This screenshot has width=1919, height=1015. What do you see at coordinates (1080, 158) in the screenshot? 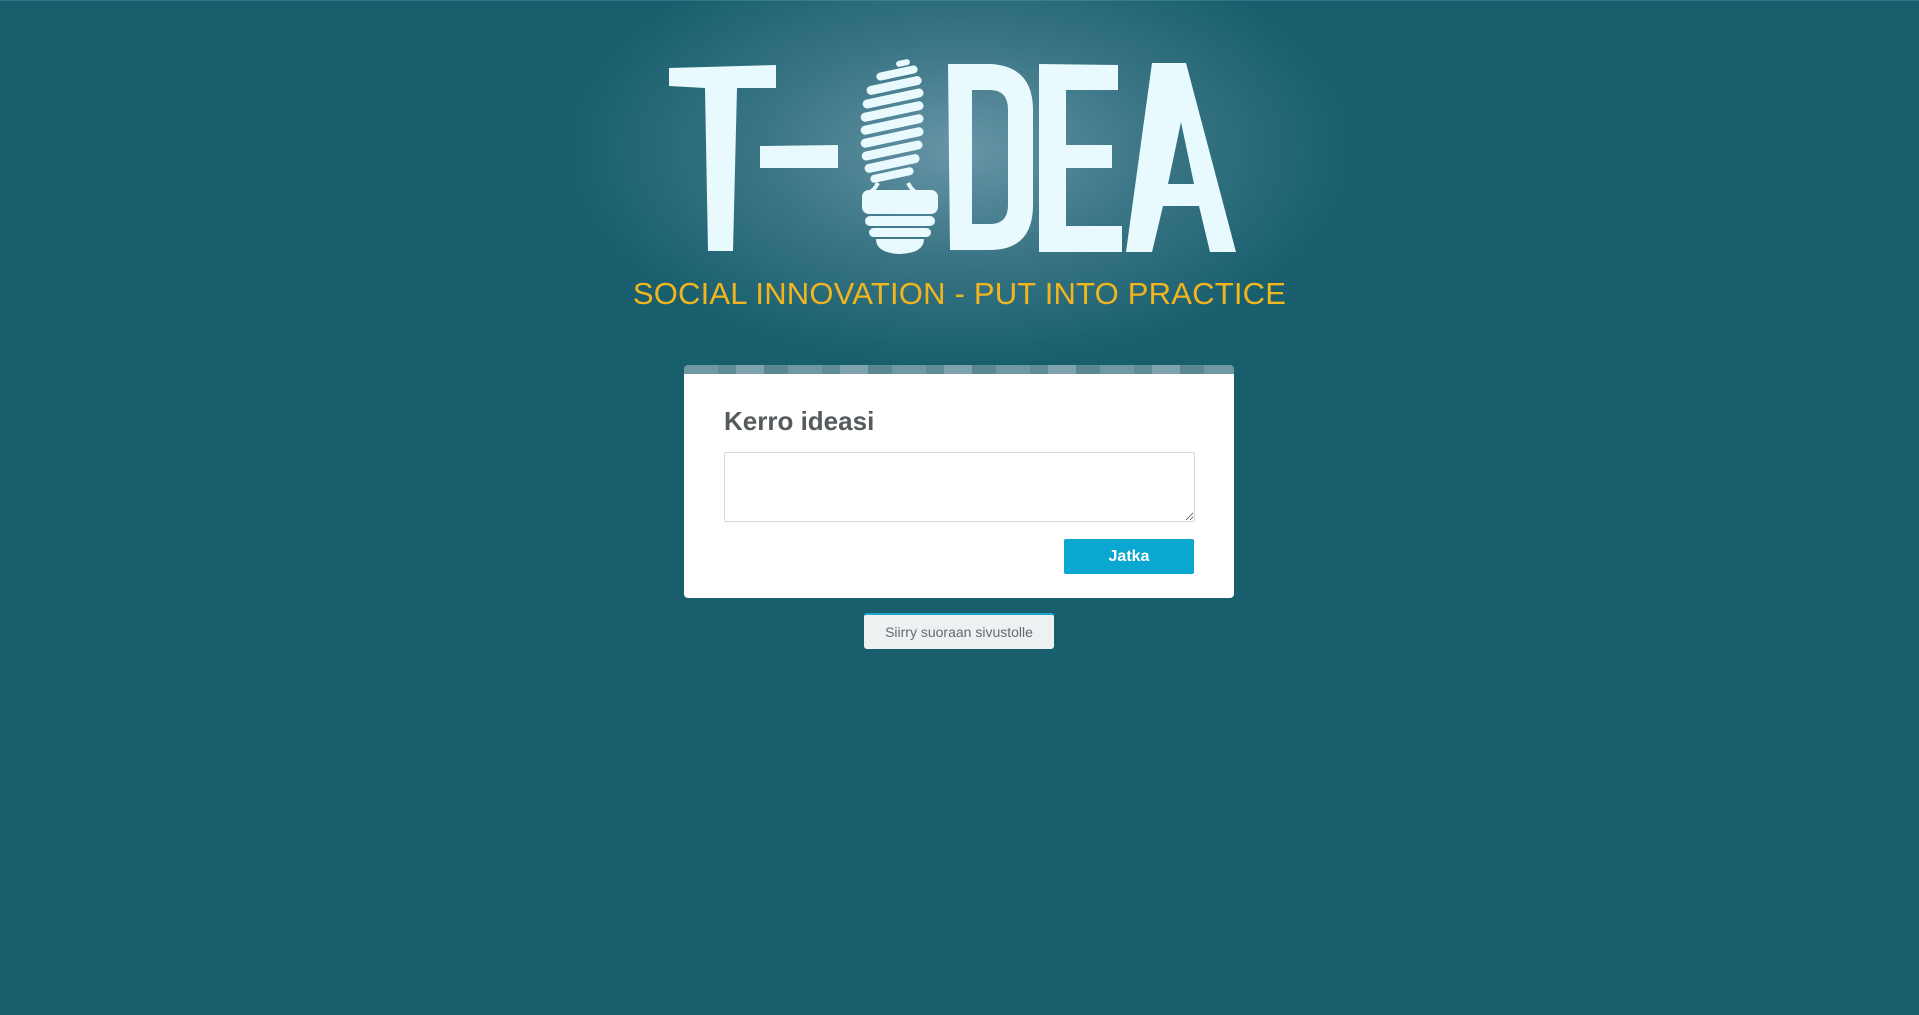
I see `logo-letter-e` at bounding box center [1080, 158].